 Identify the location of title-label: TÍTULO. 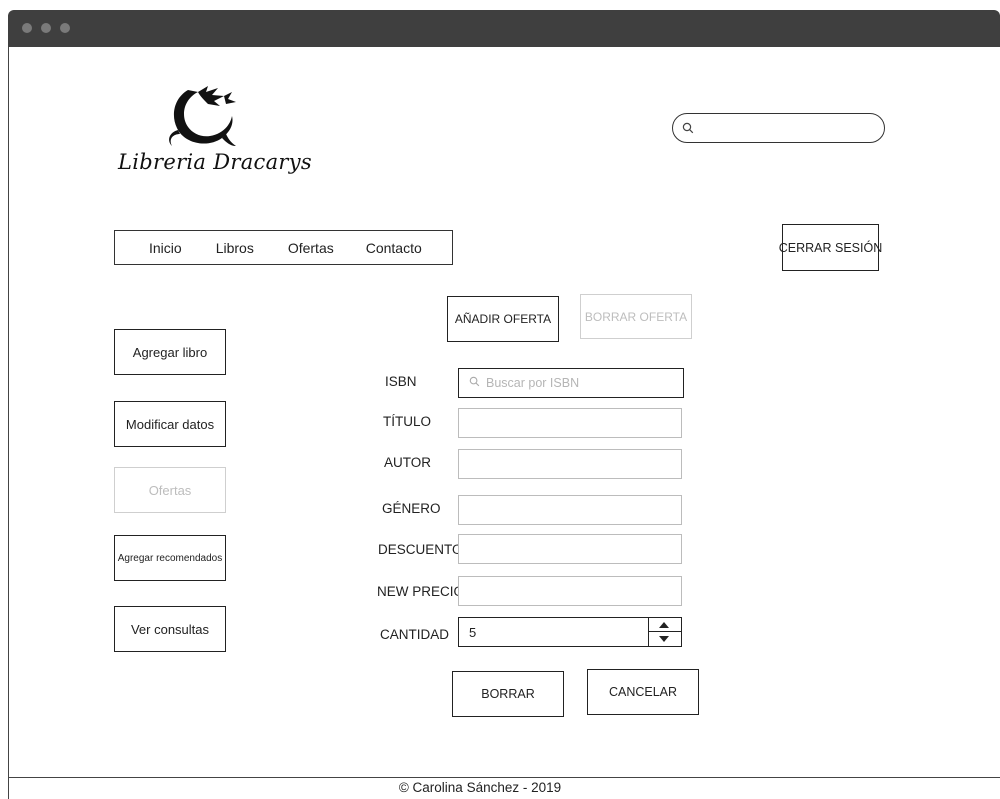
(407, 421).